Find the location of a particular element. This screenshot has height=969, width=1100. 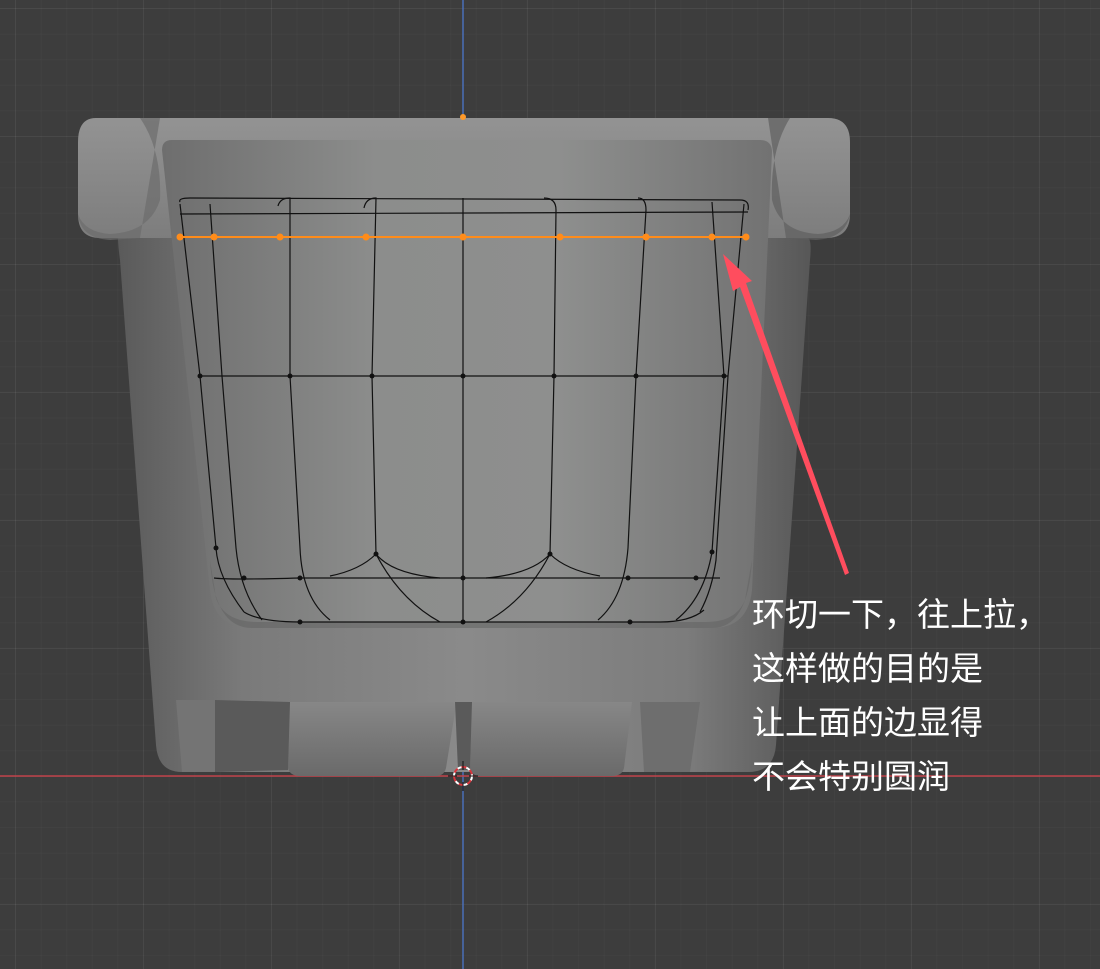

annotation-line: 让上面的边显得 is located at coordinates (867, 722).